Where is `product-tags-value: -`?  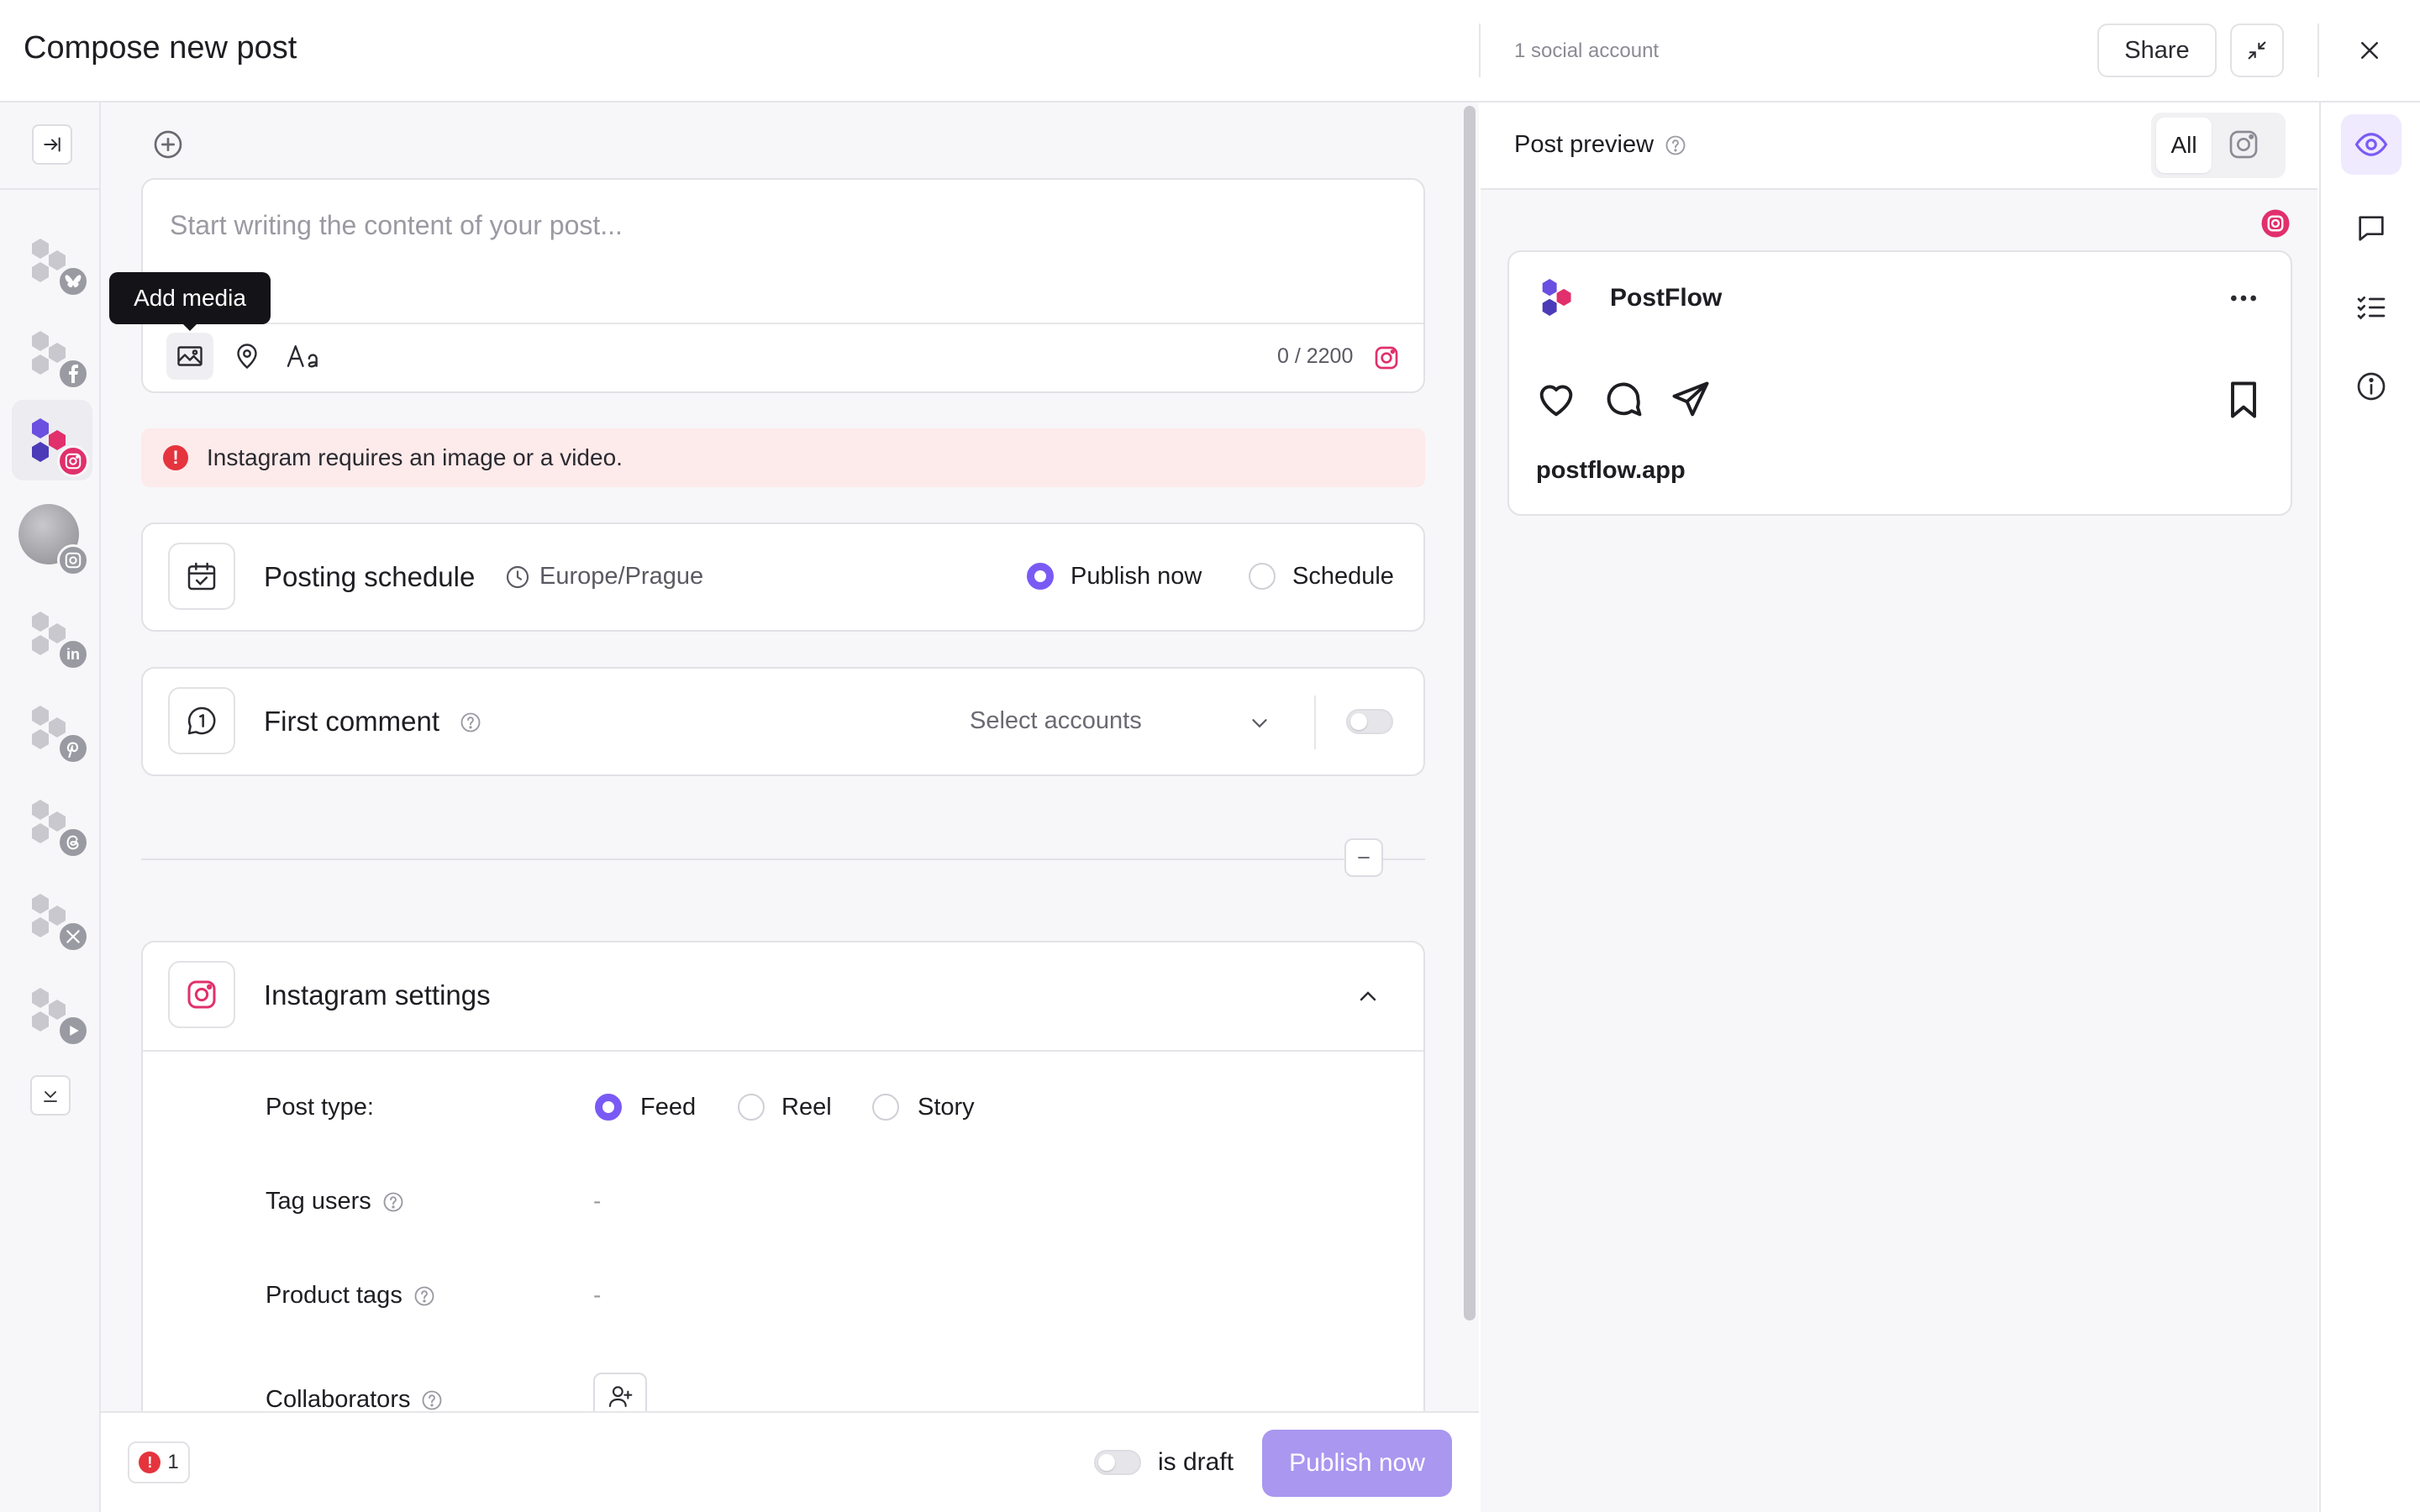
product-tags-value: - is located at coordinates (597, 1295).